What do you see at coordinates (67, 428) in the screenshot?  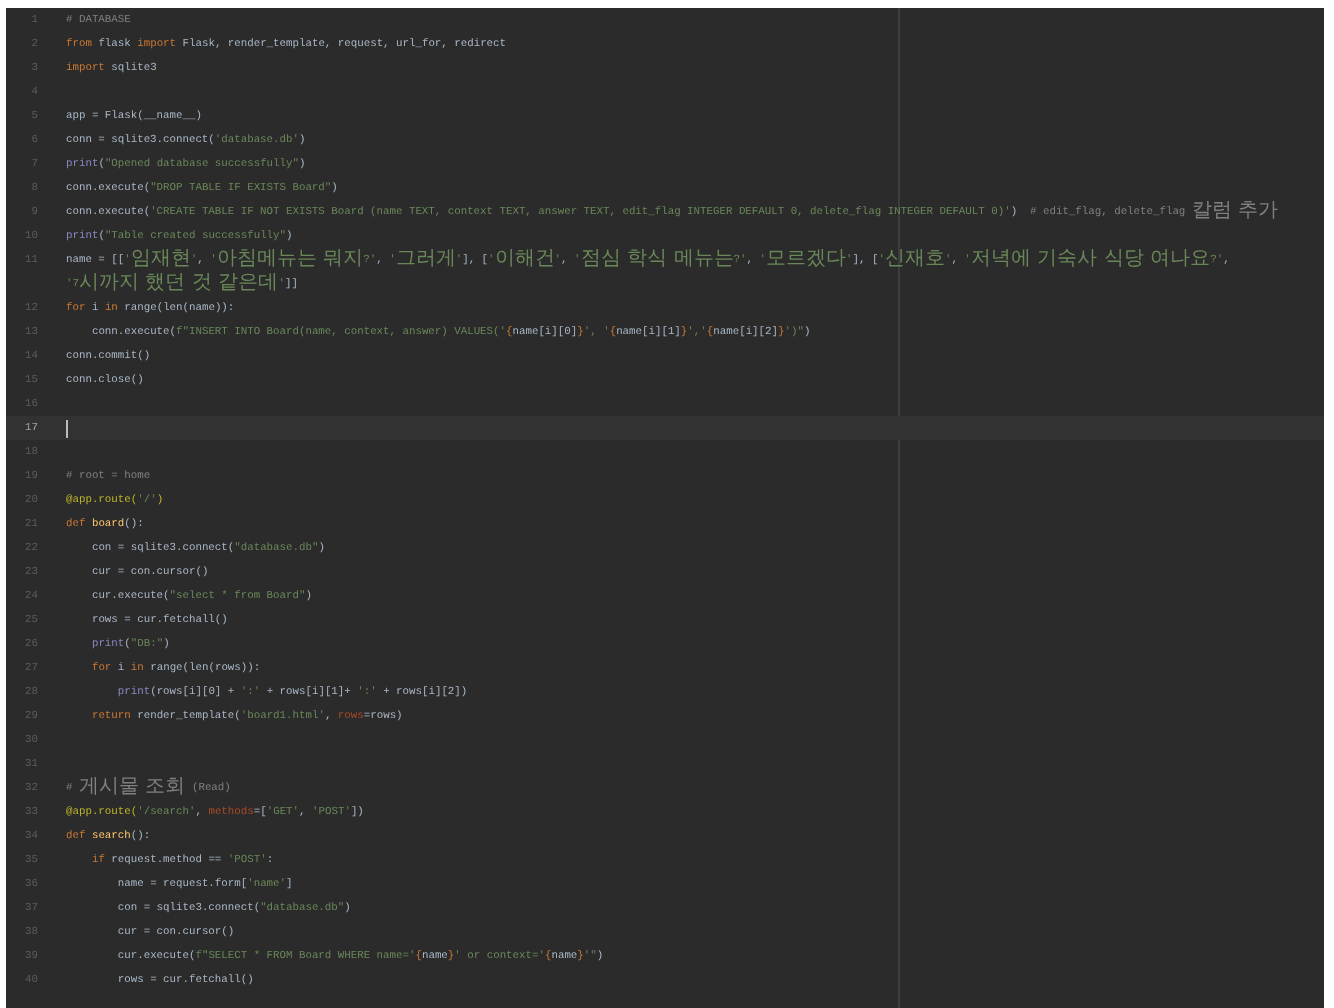 I see `text-cursor` at bounding box center [67, 428].